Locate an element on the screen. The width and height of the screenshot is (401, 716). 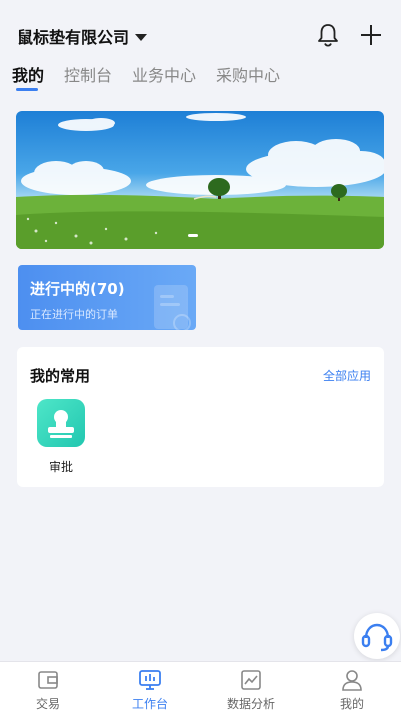
tab-purchase-center-label: 采购中心 is located at coordinates (248, 75).